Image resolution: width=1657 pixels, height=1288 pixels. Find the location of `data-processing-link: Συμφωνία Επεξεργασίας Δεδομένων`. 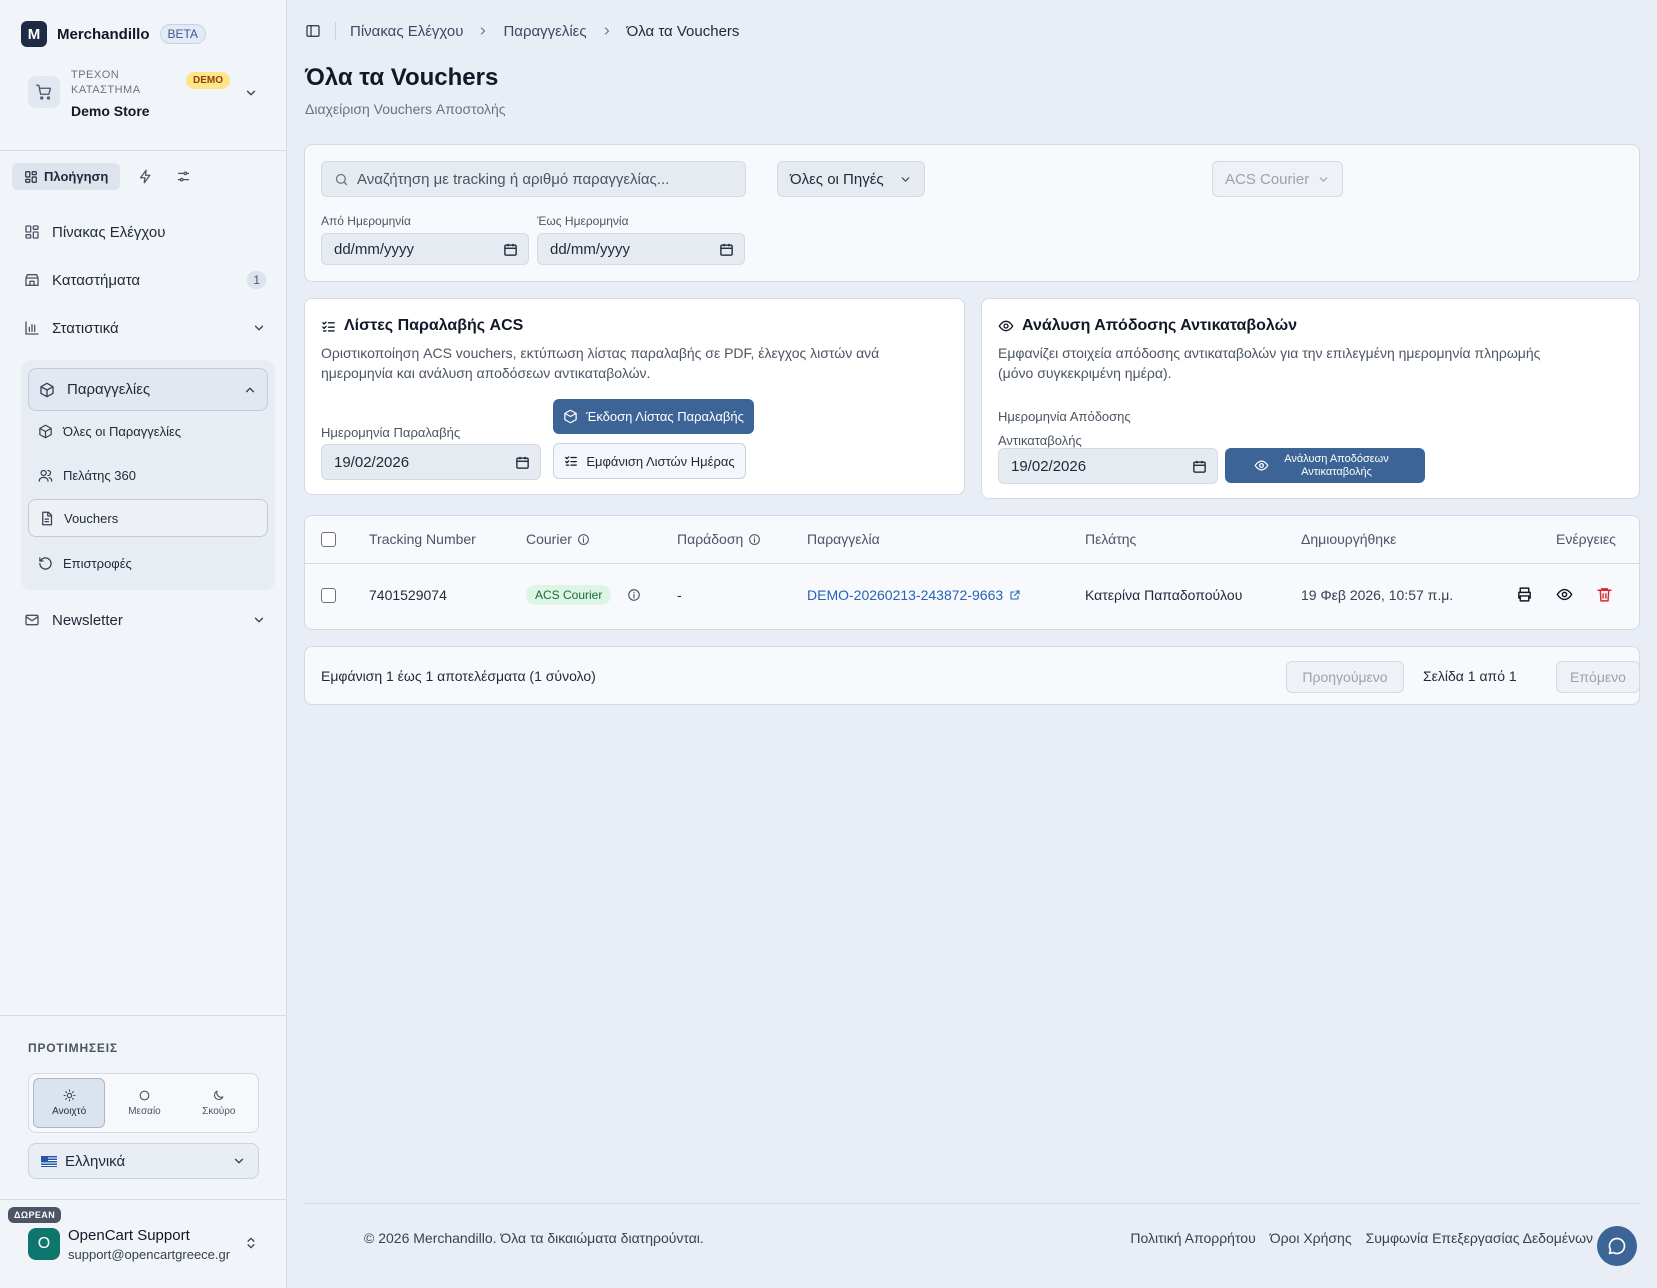

data-processing-link: Συμφωνία Επεξεργασίας Δεδομένων is located at coordinates (1479, 1238).